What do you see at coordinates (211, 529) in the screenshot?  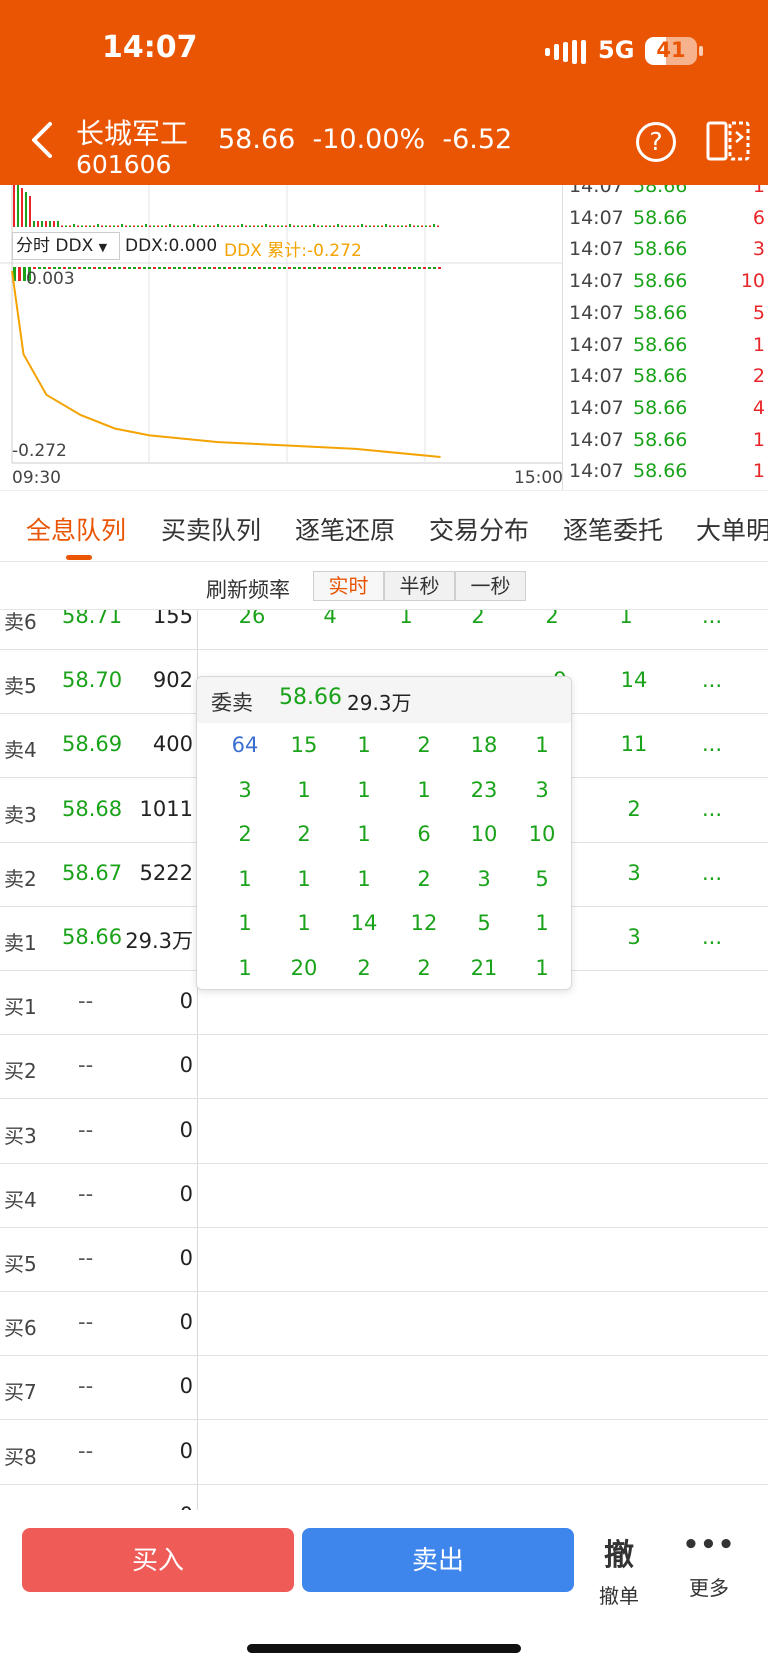 I see `tab-buy-sell-queue: 买卖队列` at bounding box center [211, 529].